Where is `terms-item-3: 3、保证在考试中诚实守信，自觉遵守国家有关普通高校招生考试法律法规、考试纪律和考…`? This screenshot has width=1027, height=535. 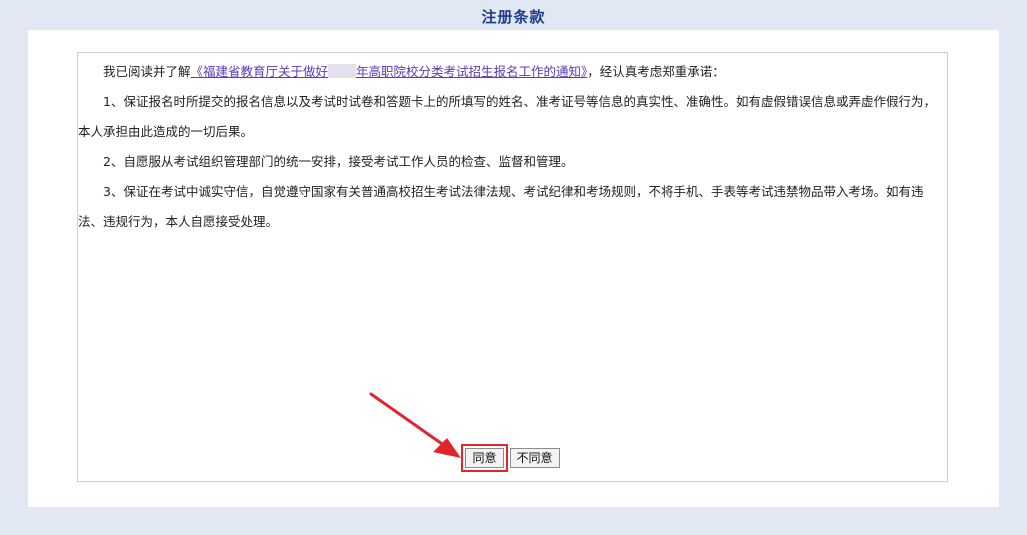 terms-item-3: 3、保证在考试中诚实守信，自觉遵守国家有关普通高校招生考试法律法规、考试纪律和考… is located at coordinates (501, 206).